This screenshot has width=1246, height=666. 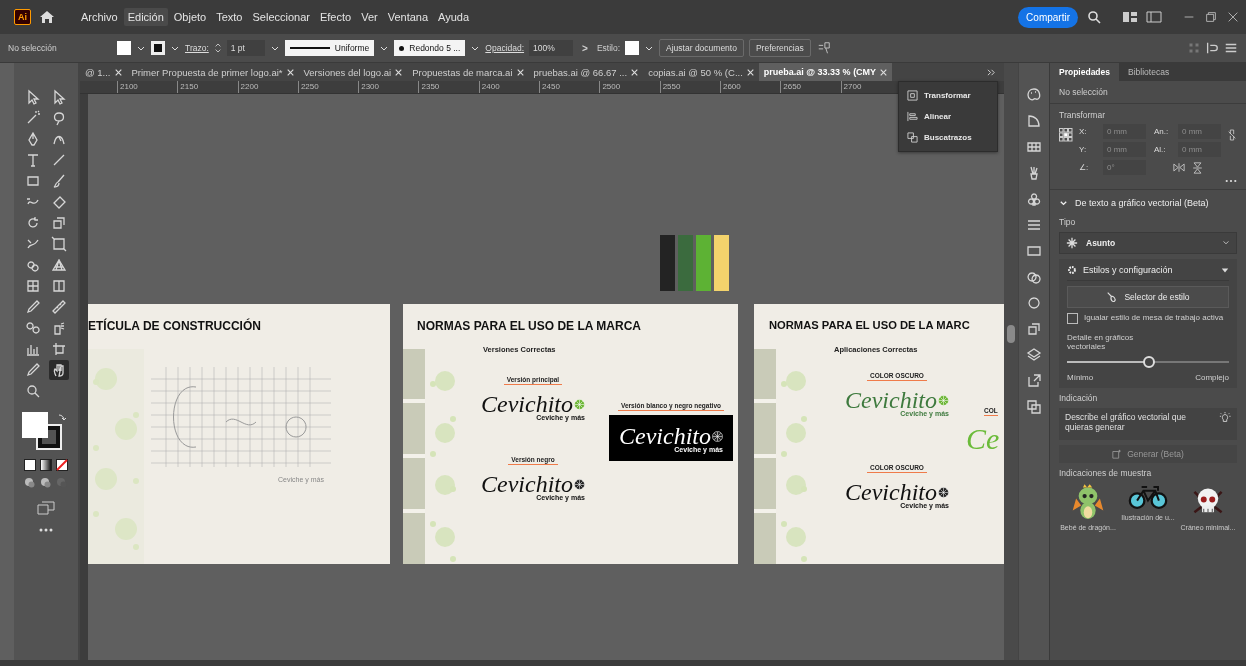 I want to click on color-mode-icon, so click(x=30, y=465).